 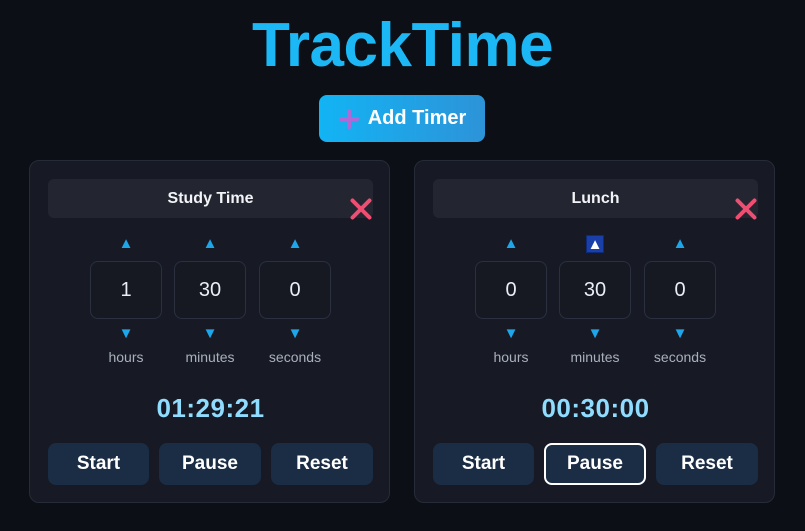 I want to click on plus-icon, so click(x=349, y=119).